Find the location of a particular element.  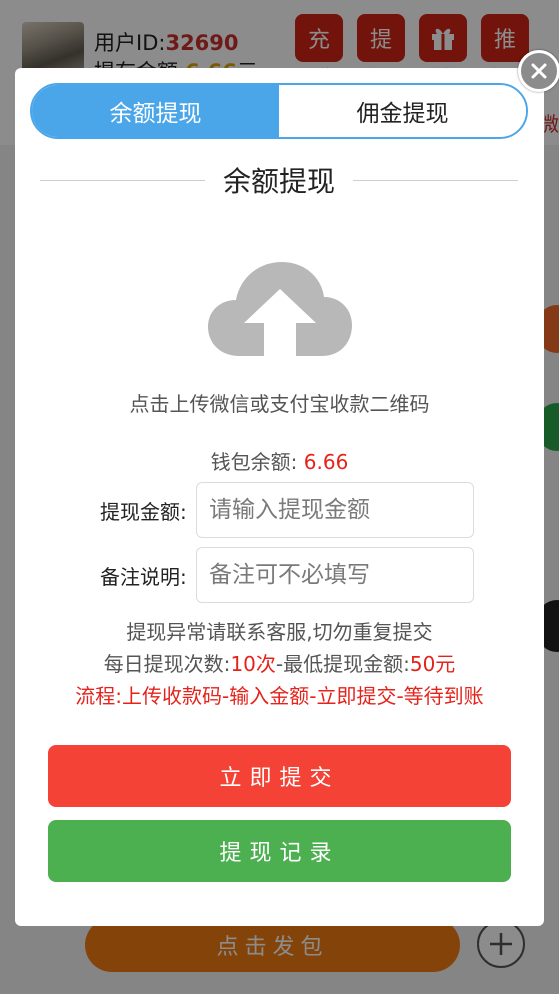

tab-balance-withdraw: 余额提现 is located at coordinates (155, 111).